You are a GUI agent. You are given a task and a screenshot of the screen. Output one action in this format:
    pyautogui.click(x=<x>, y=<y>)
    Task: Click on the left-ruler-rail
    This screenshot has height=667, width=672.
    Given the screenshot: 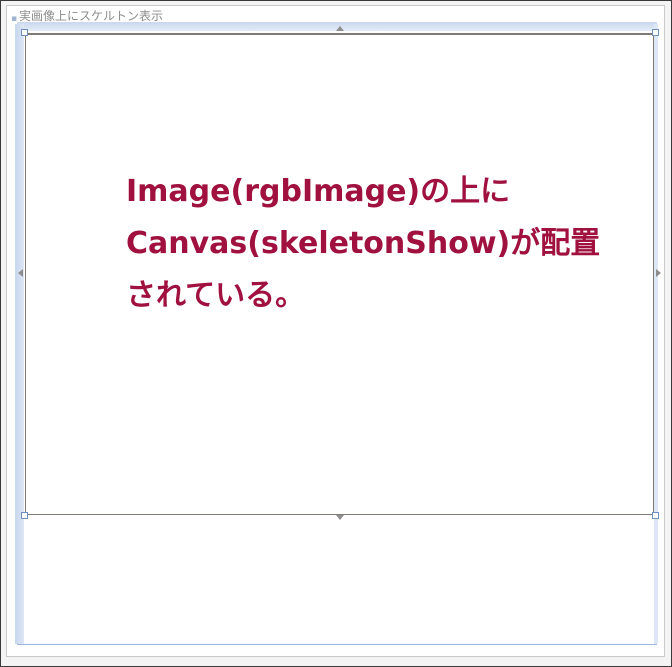 What is the action you would take?
    pyautogui.click(x=19, y=334)
    